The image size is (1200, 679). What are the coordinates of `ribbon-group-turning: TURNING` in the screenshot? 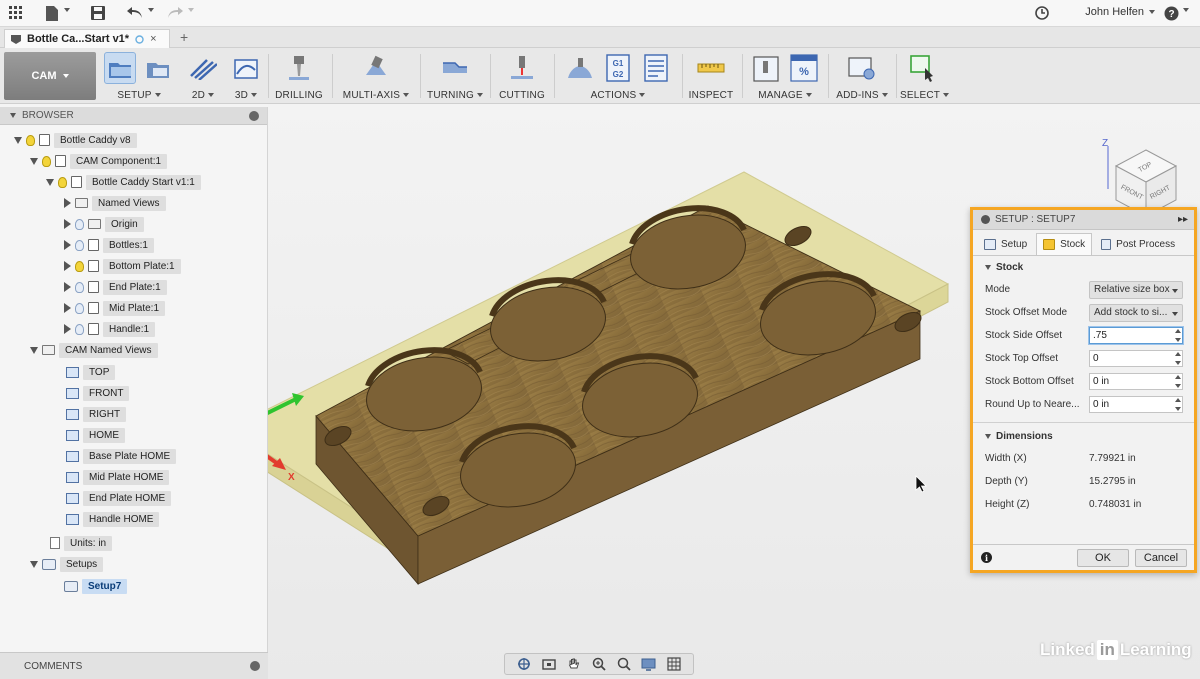 It's located at (455, 76).